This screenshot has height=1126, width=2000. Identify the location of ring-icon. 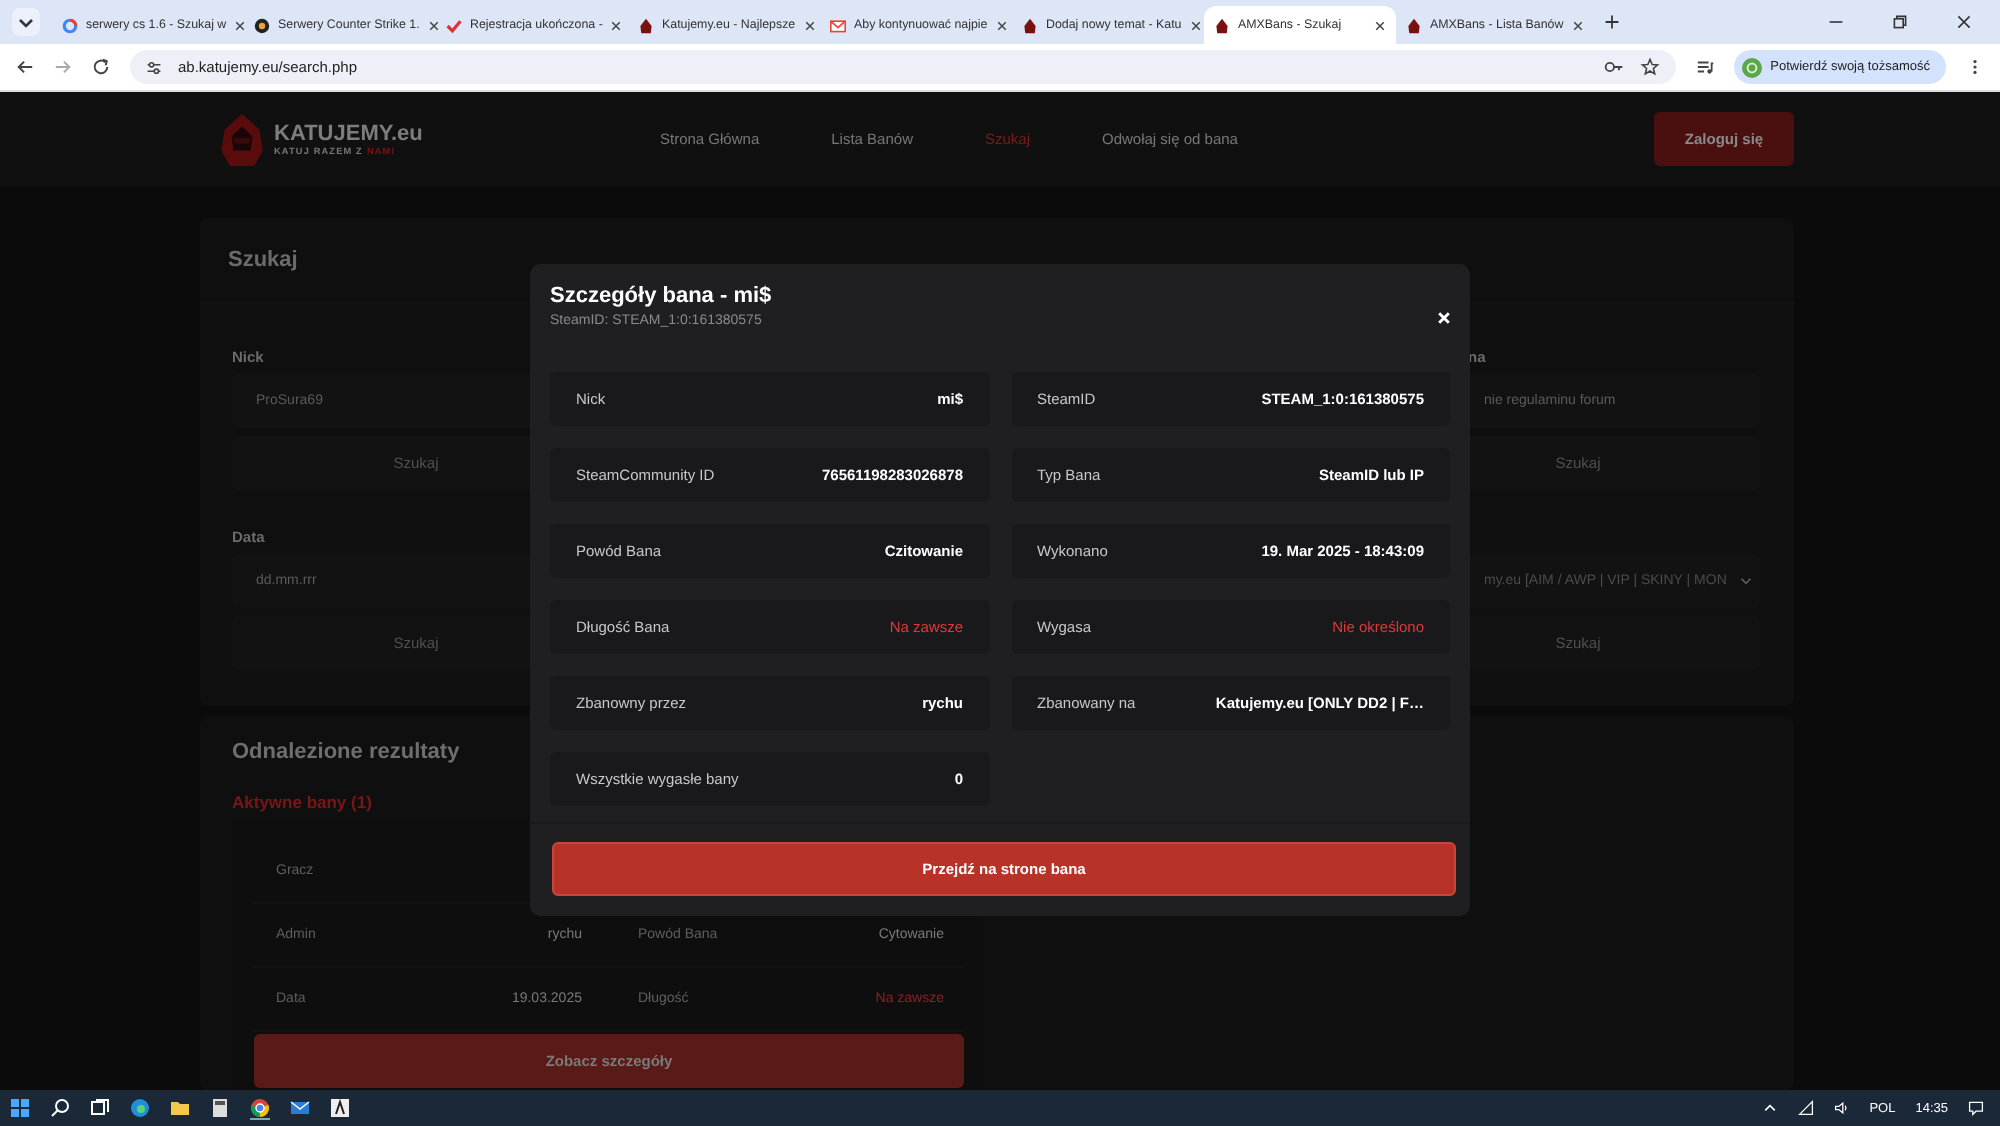
(70, 25).